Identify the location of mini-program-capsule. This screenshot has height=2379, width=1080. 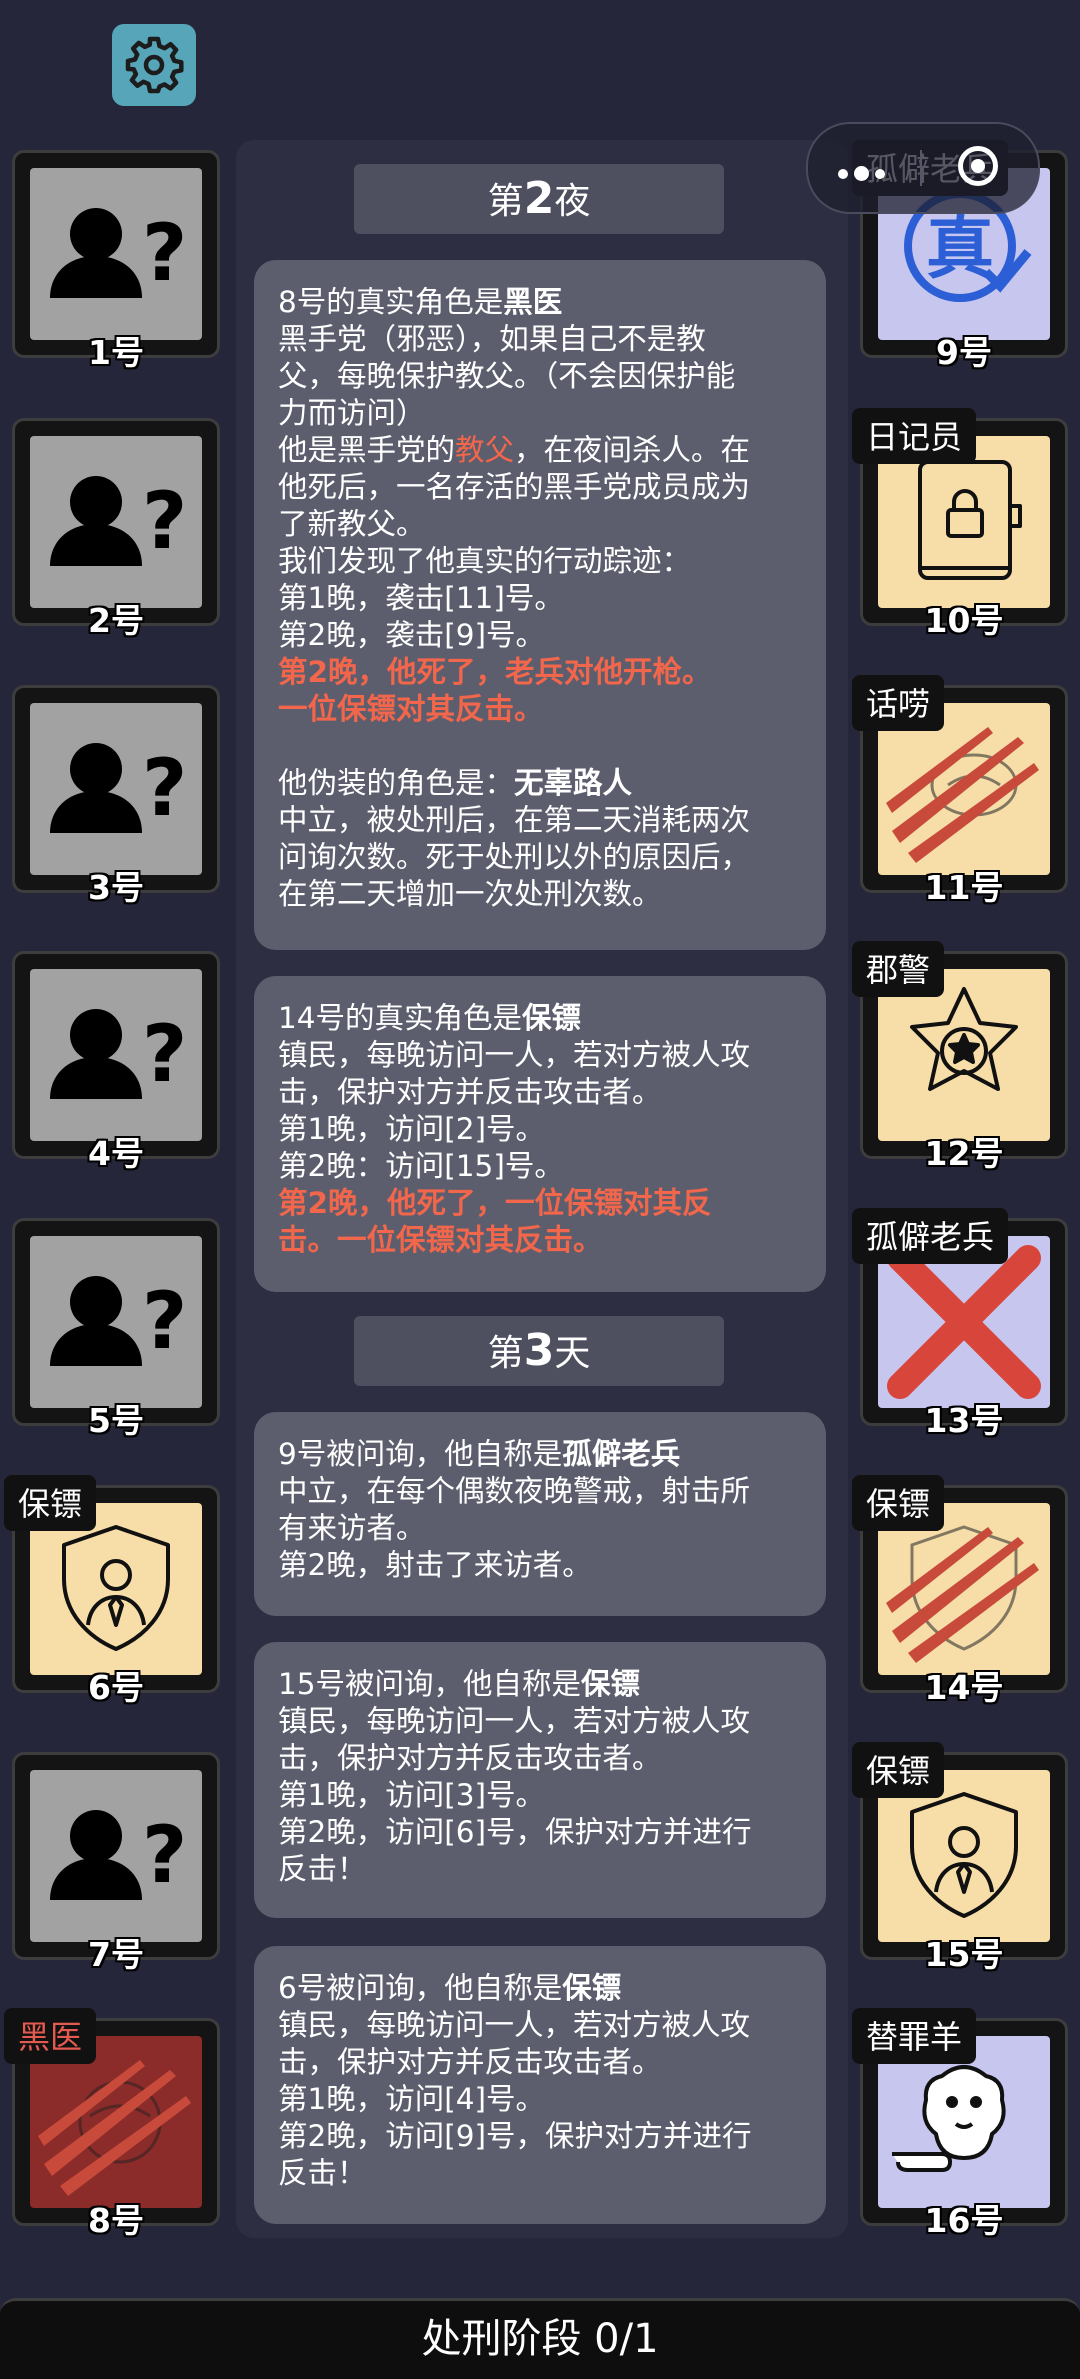
(923, 168).